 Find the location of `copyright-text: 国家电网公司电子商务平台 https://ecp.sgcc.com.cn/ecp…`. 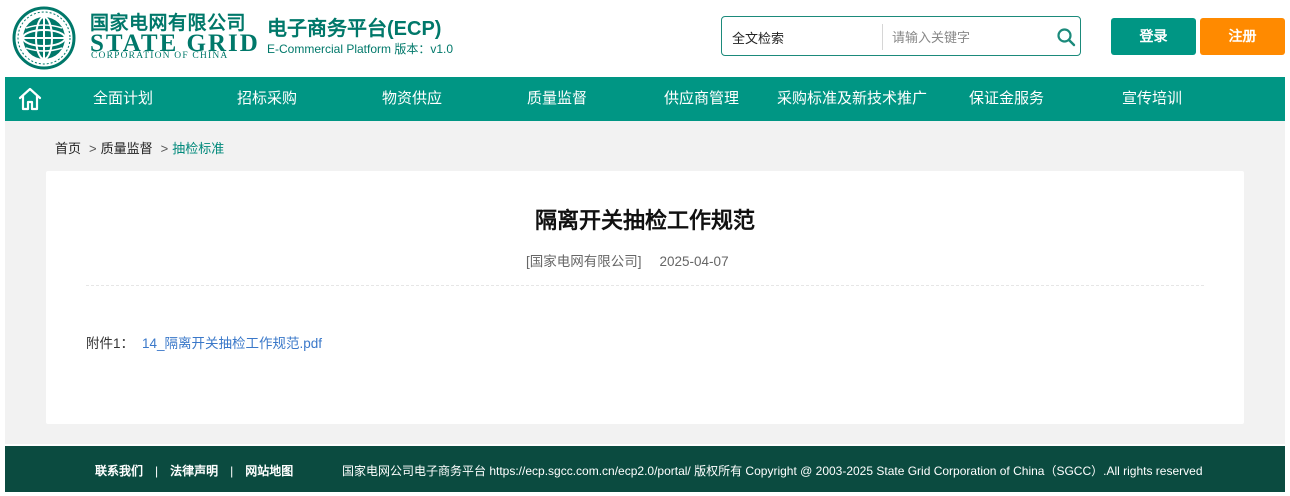

copyright-text: 国家电网公司电子商务平台 https://ecp.sgcc.com.cn/ecp… is located at coordinates (772, 471).